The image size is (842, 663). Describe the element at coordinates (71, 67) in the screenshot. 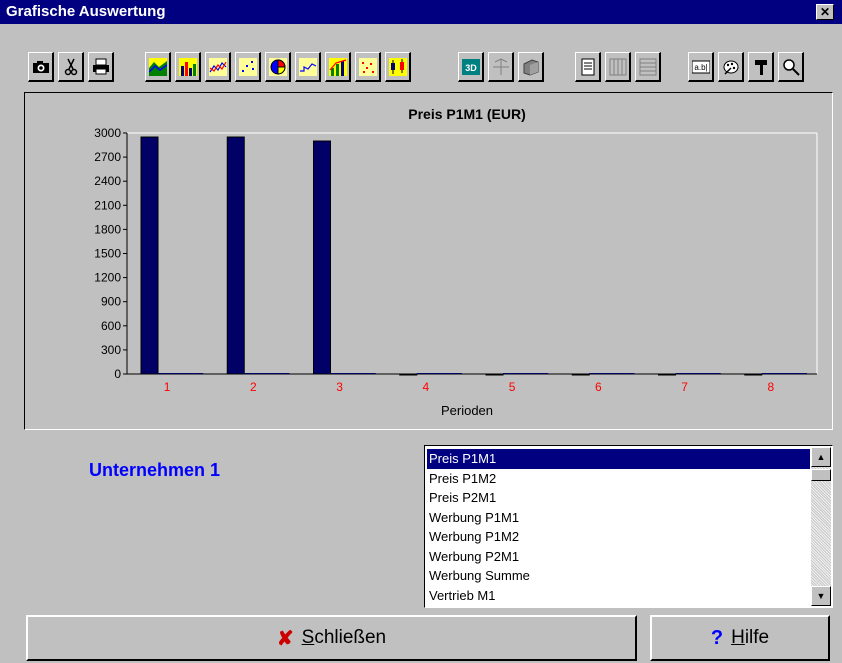

I see `scissors-icon` at that location.